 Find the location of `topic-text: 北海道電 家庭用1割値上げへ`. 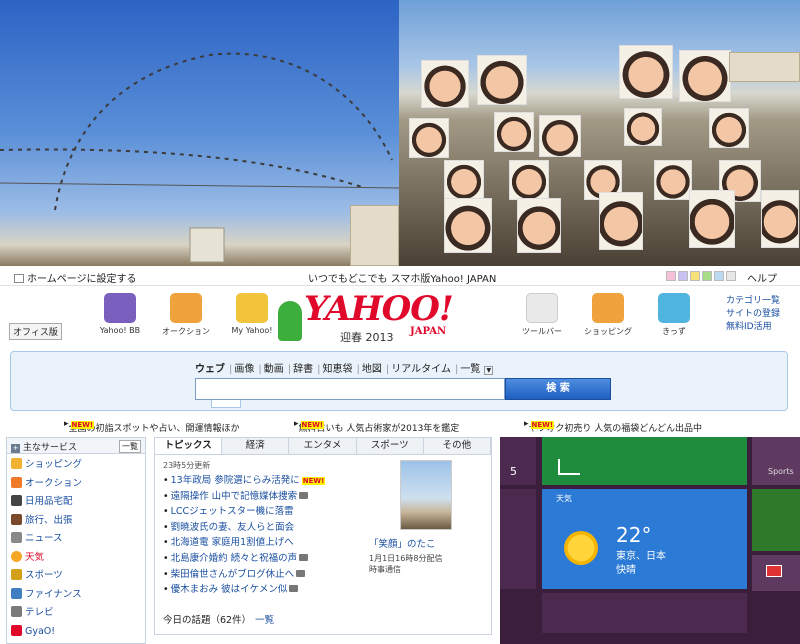

topic-text: 北海道電 家庭用1割値上げへ is located at coordinates (232, 543).